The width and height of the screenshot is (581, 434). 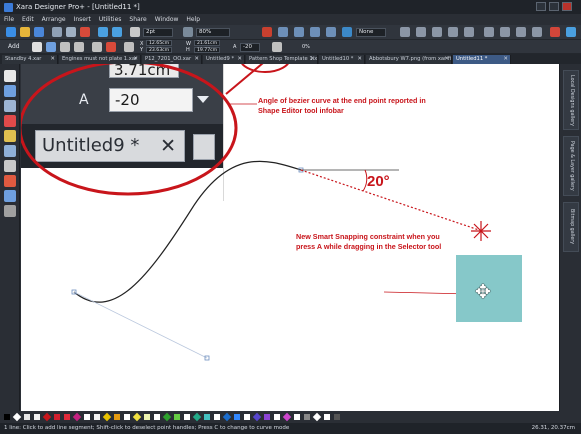 I want to click on reverse-path-icon, so click(x=129, y=47).